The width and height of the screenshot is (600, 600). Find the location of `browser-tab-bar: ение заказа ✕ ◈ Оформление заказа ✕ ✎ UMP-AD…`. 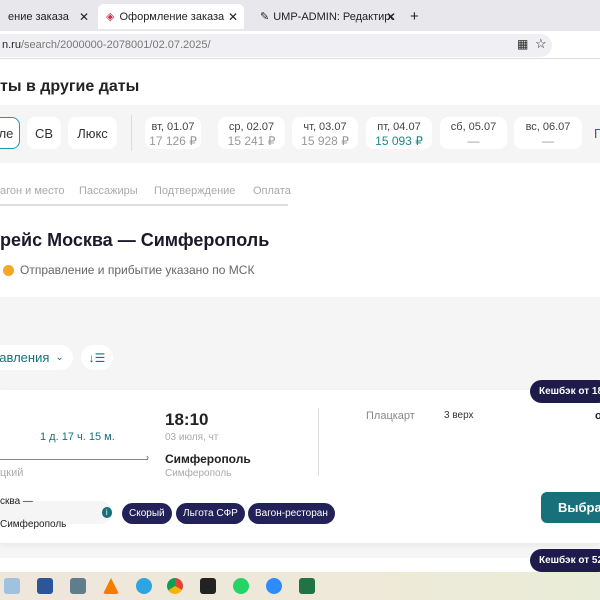

browser-tab-bar: ение заказа ✕ ◈ Оформление заказа ✕ ✎ UMP-AD… is located at coordinates (300, 15).